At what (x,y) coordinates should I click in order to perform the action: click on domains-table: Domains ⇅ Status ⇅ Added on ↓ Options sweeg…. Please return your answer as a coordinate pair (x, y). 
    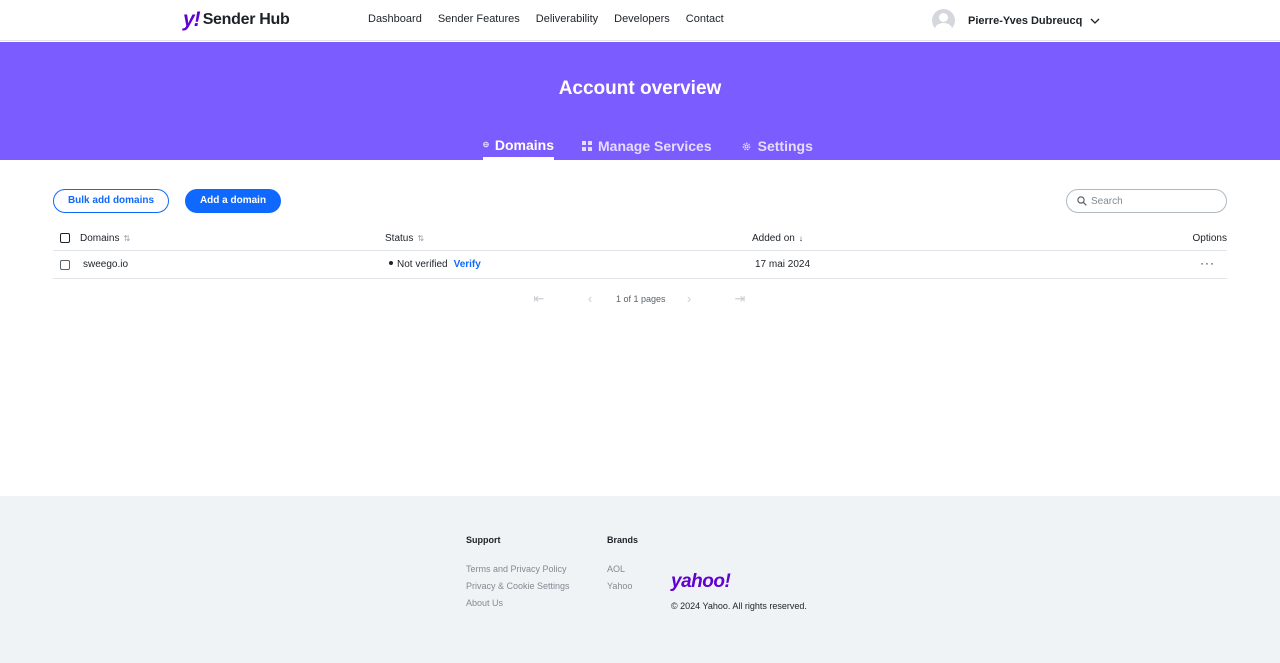
    Looking at the image, I should click on (640, 252).